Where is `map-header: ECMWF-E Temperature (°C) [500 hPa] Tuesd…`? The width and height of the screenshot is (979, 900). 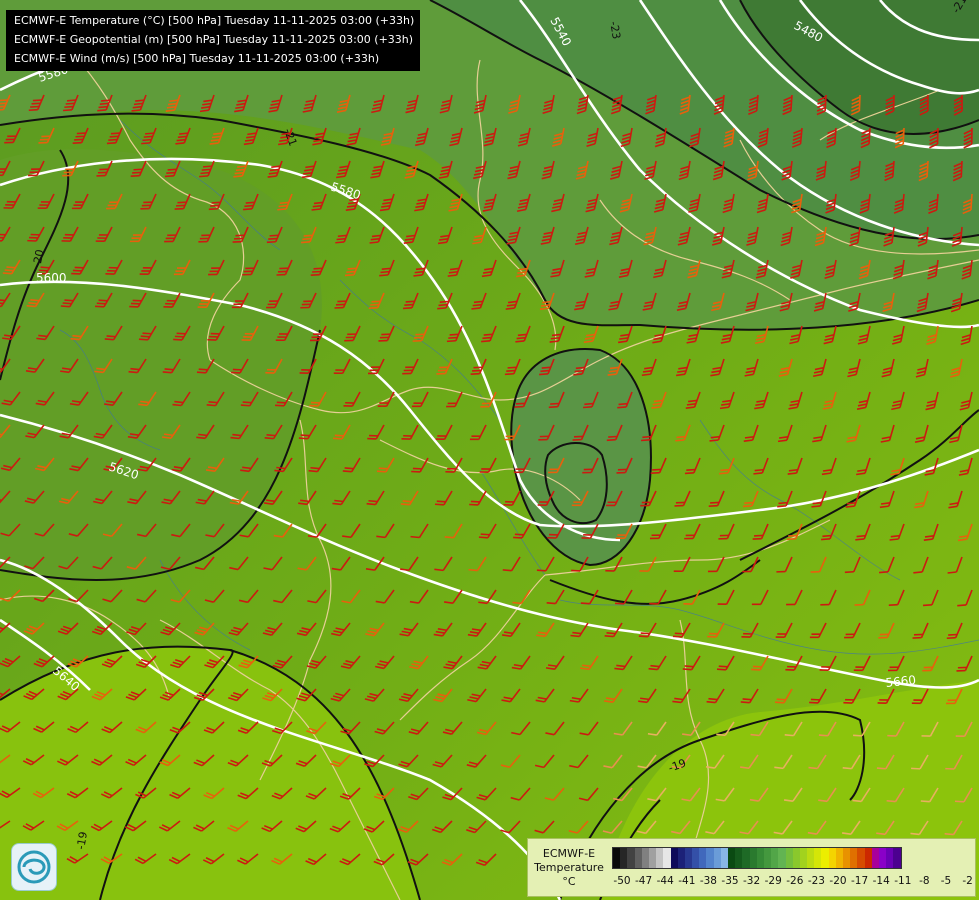
map-header: ECMWF-E Temperature (°C) [500 hPa] Tuesd… is located at coordinates (213, 40).